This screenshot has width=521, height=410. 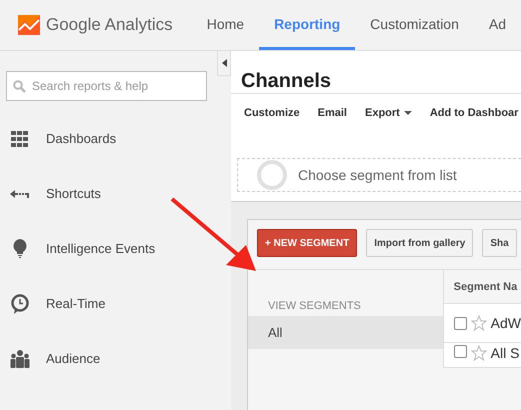 I want to click on app-logo-text: Google Analytics, so click(x=109, y=25).